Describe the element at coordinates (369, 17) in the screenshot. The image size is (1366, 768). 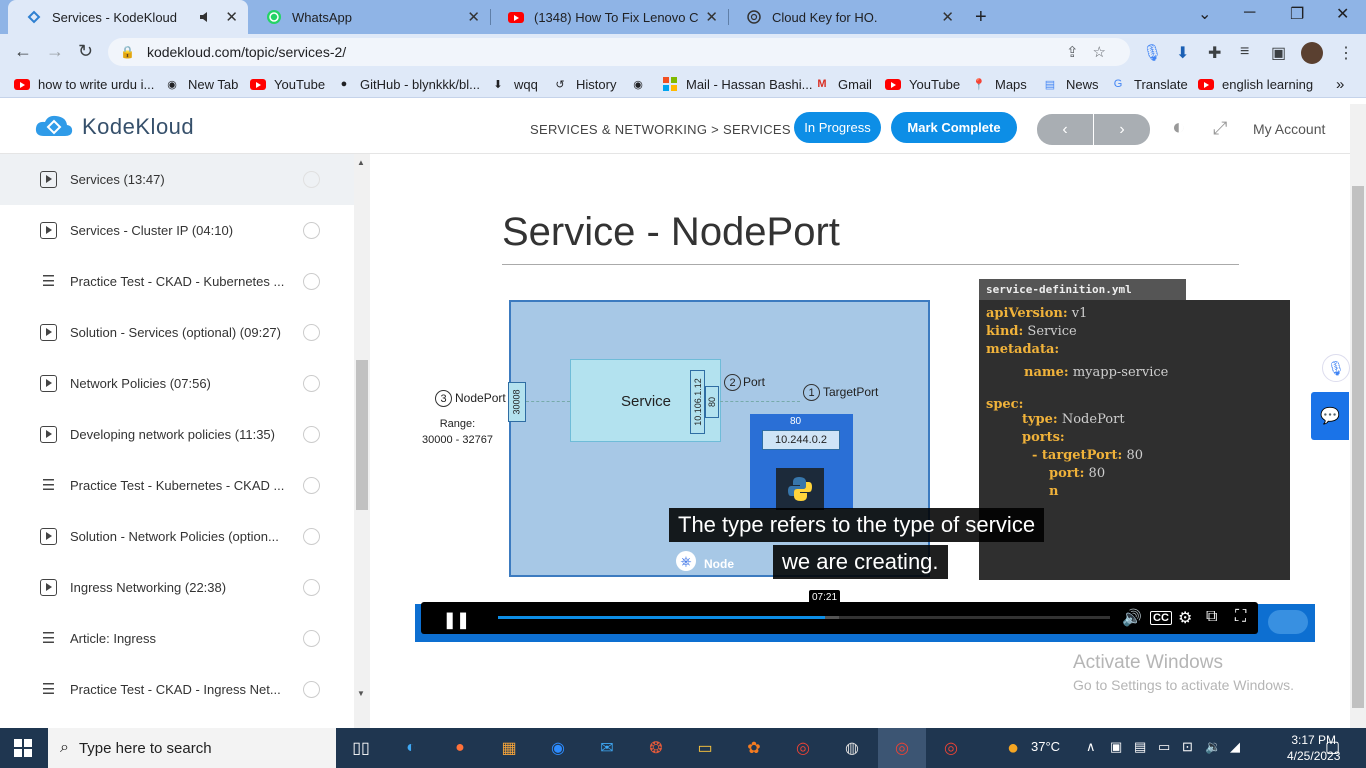
I see `tab-whatsapp: WhatsApp ✕` at that location.